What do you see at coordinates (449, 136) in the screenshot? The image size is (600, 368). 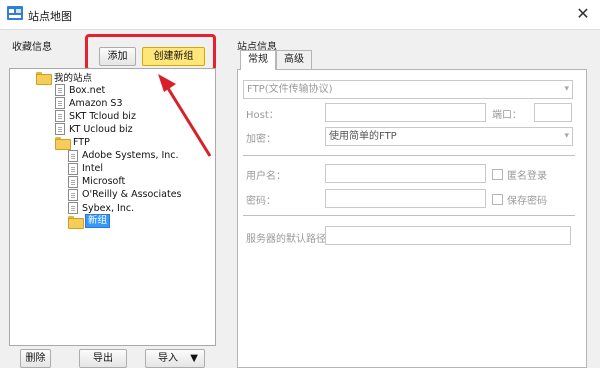 I see `encryption-select: 使用简单的FTP` at bounding box center [449, 136].